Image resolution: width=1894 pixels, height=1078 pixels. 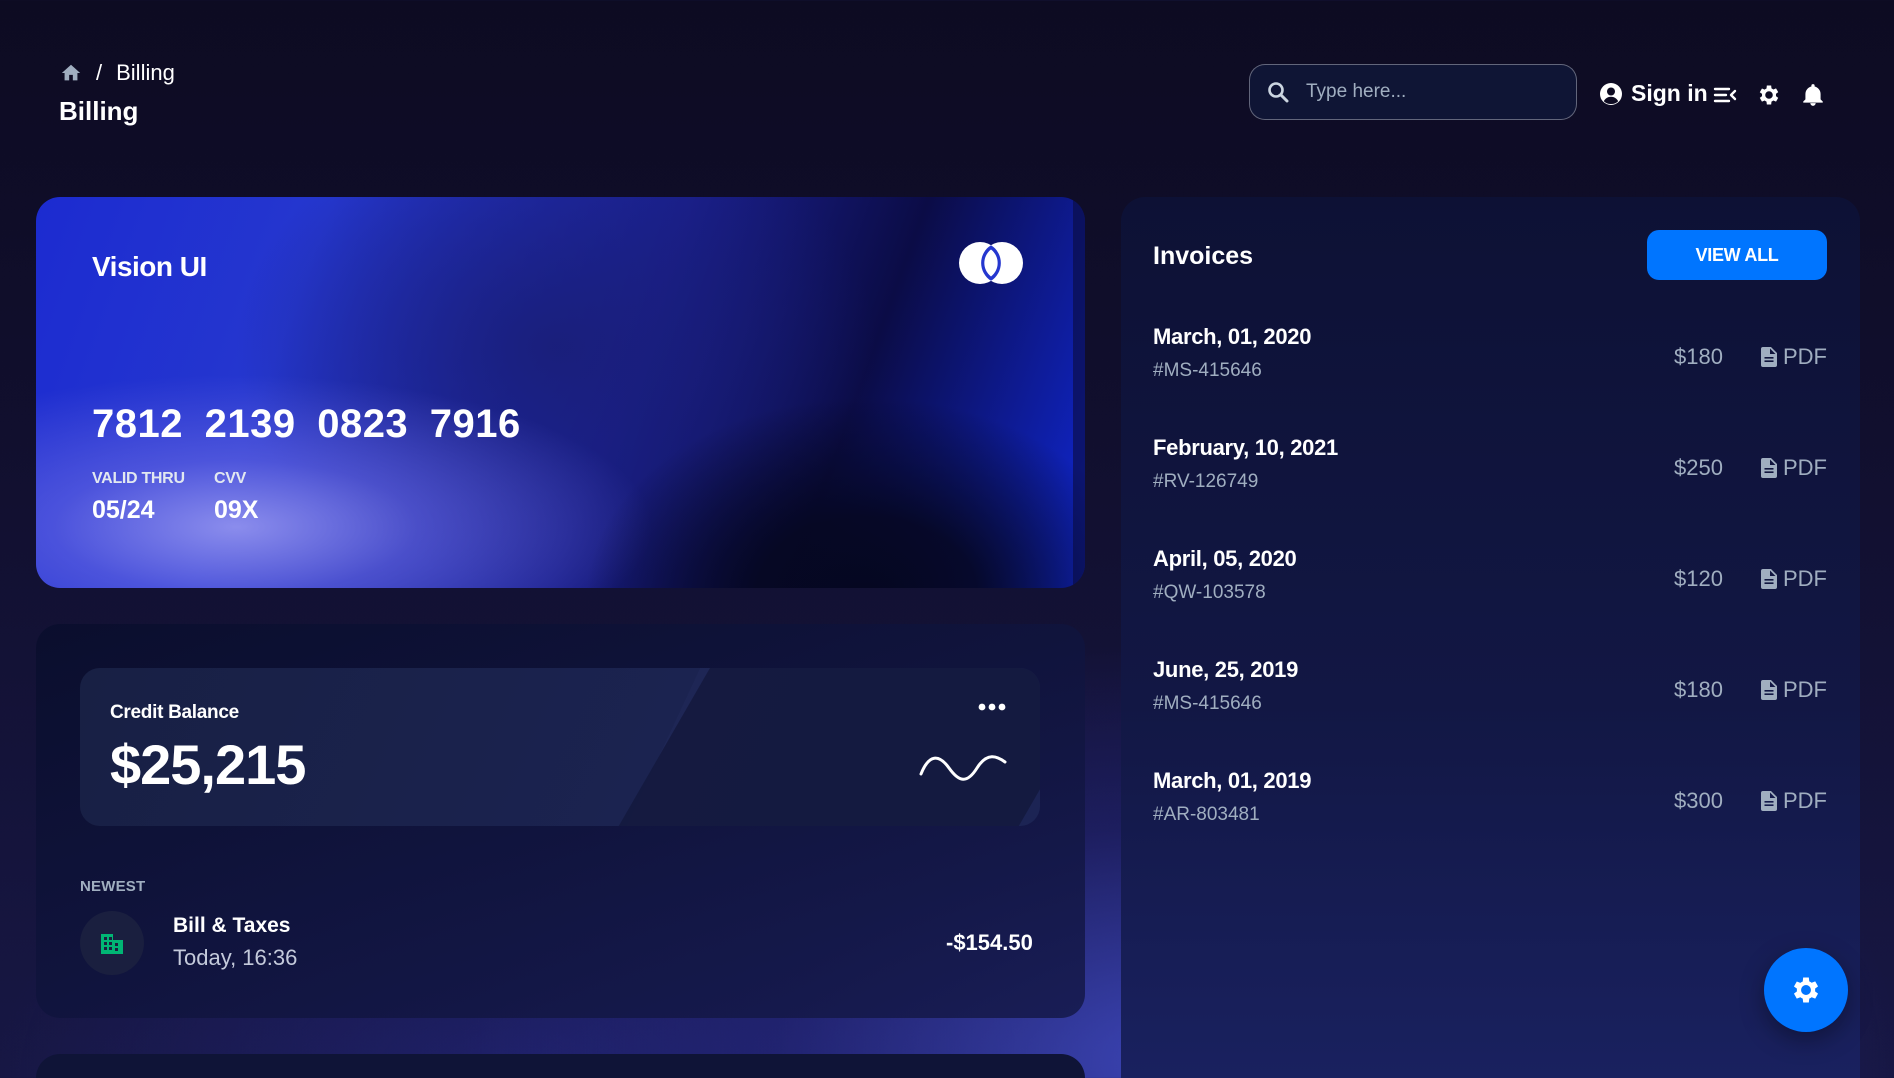 What do you see at coordinates (1206, 481) in the screenshot?
I see `invoice-id: #RV-126749` at bounding box center [1206, 481].